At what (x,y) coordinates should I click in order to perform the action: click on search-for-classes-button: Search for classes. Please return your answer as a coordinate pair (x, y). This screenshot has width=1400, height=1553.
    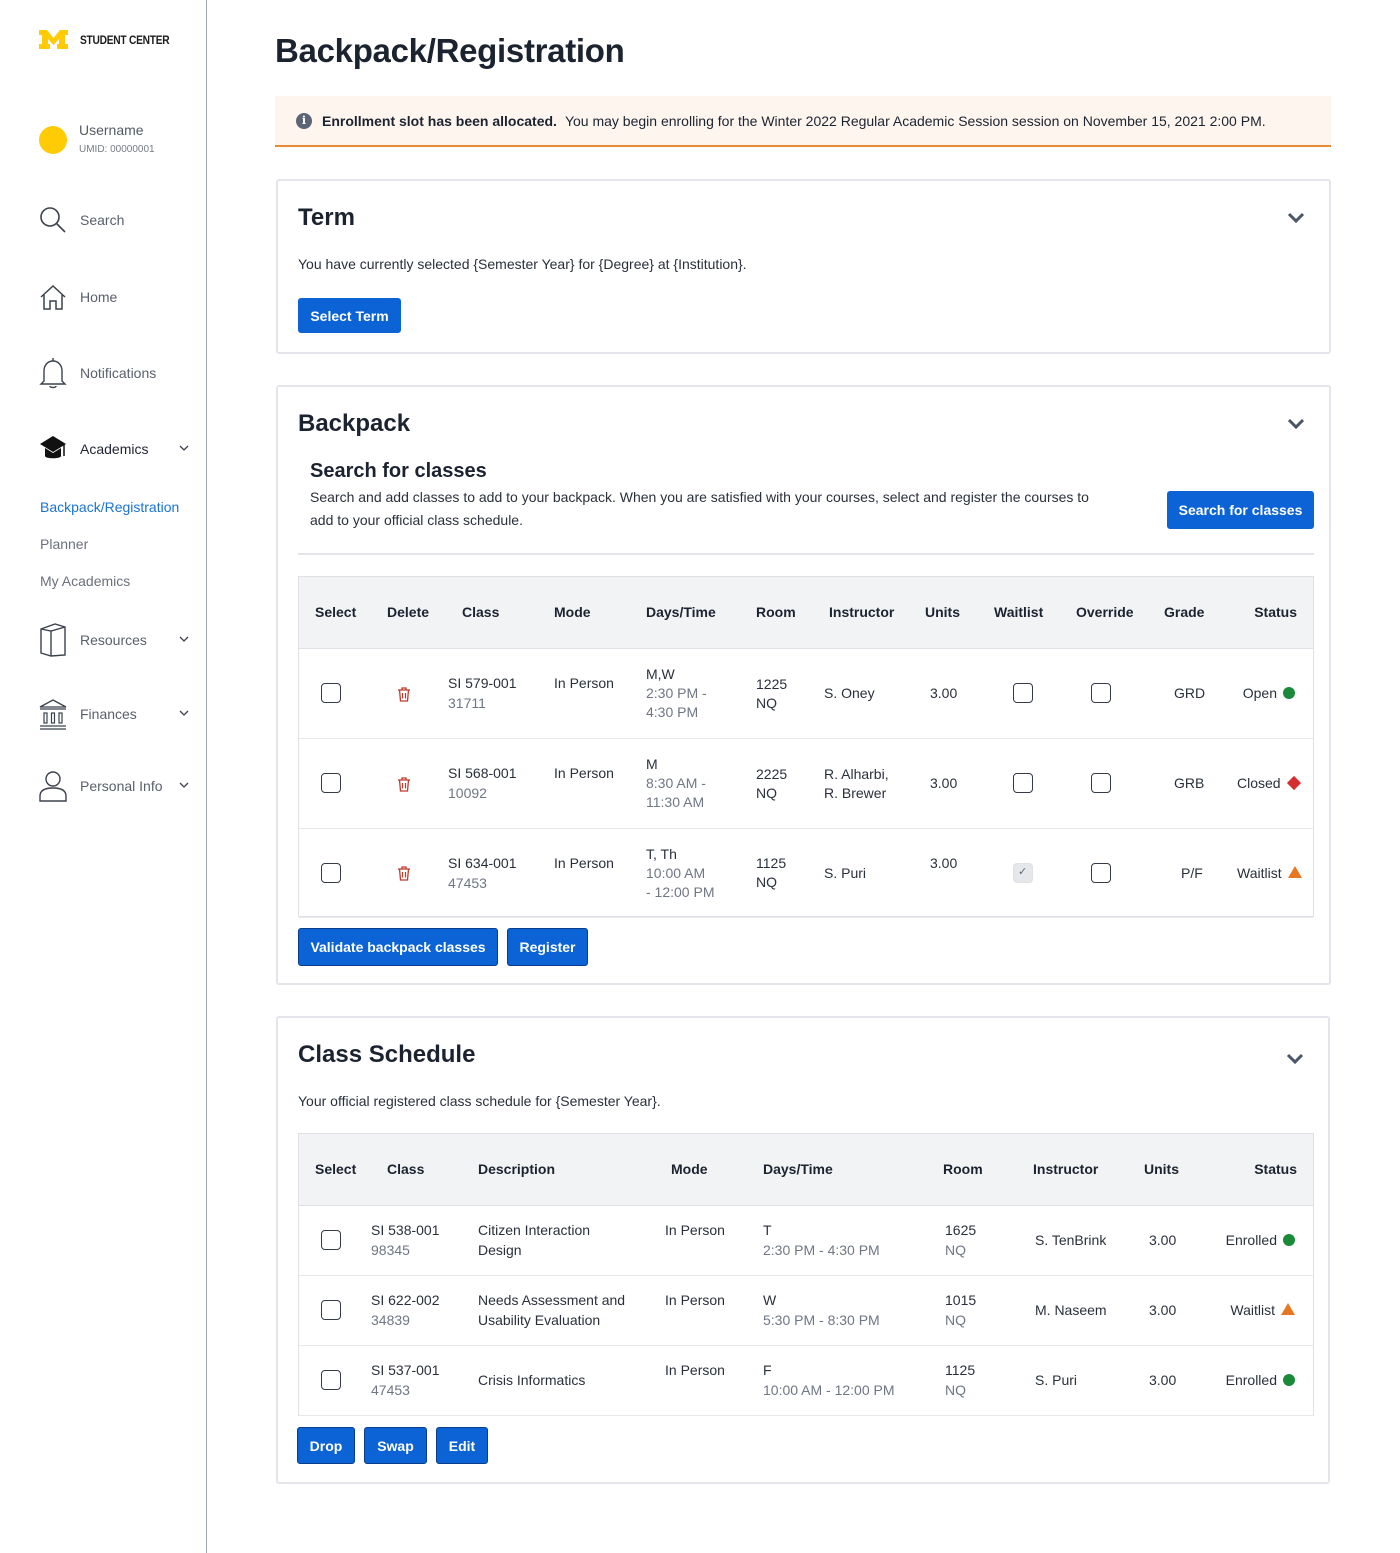
    Looking at the image, I should click on (1240, 510).